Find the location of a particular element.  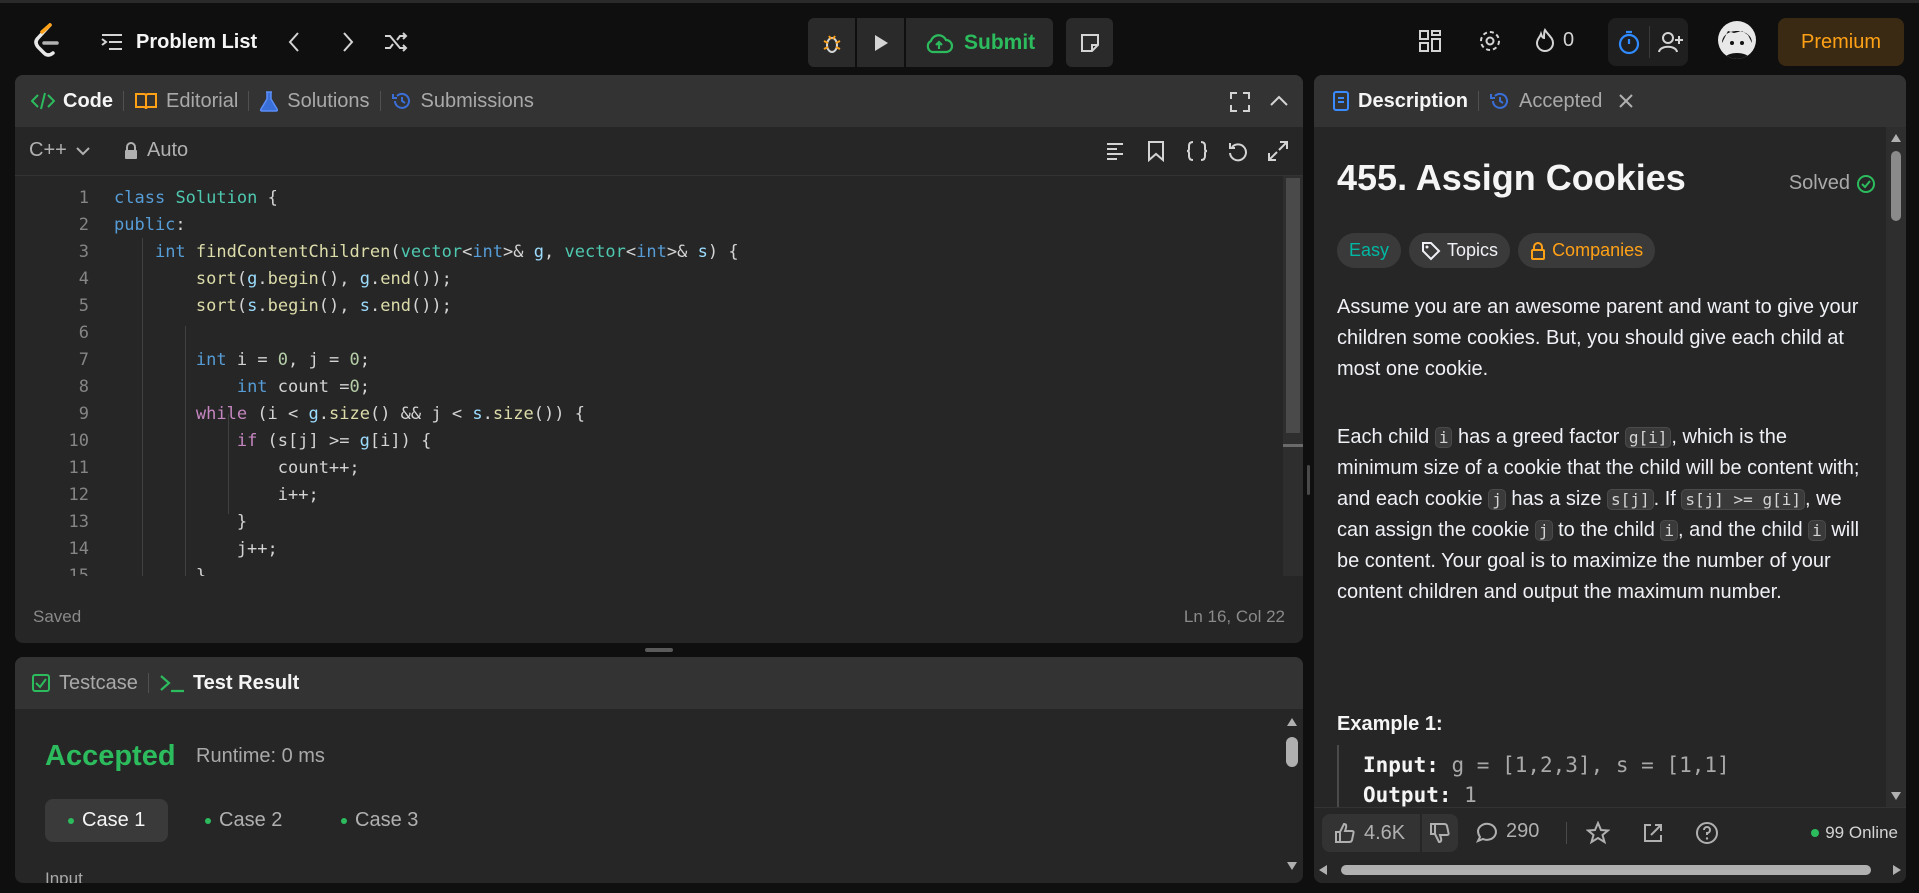

tab-accepted-label: Accepted is located at coordinates (1561, 100).